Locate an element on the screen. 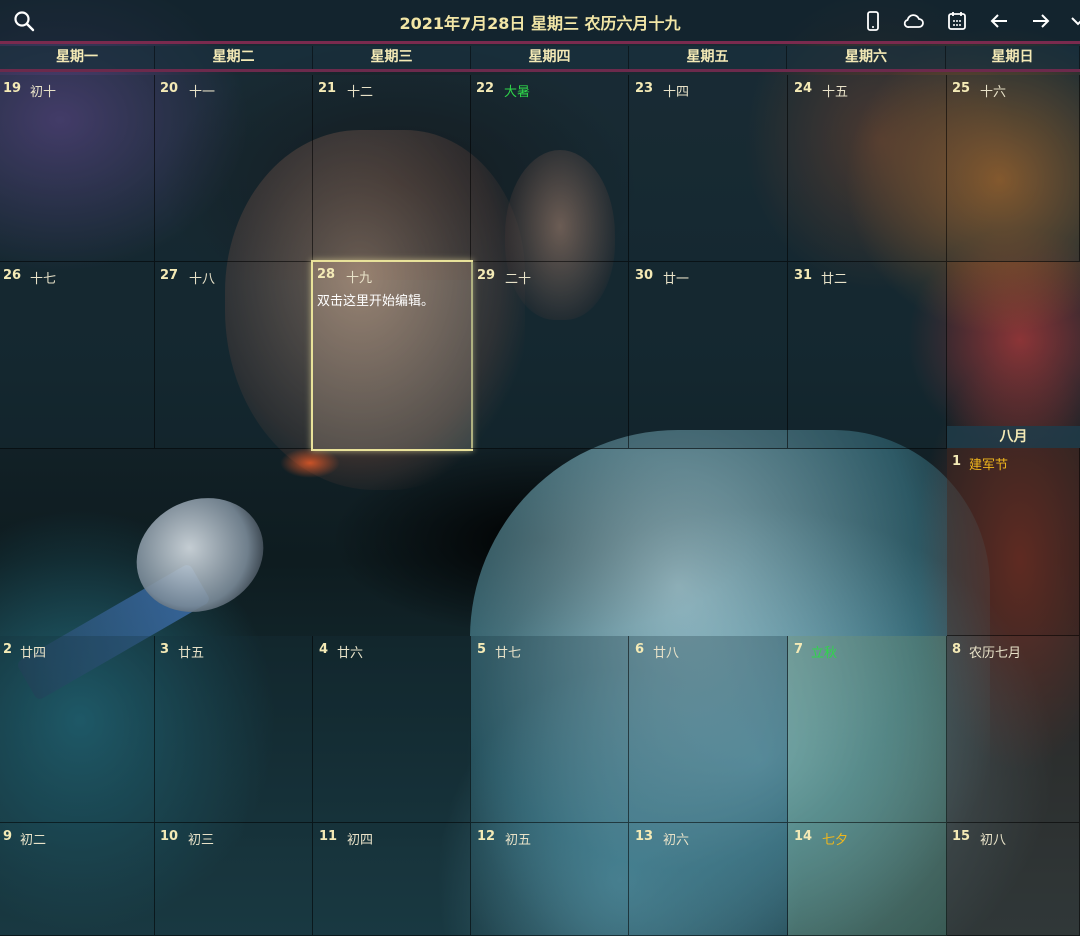 The height and width of the screenshot is (936, 1080). day-cell: 8 农历七月 is located at coordinates (1013, 729).